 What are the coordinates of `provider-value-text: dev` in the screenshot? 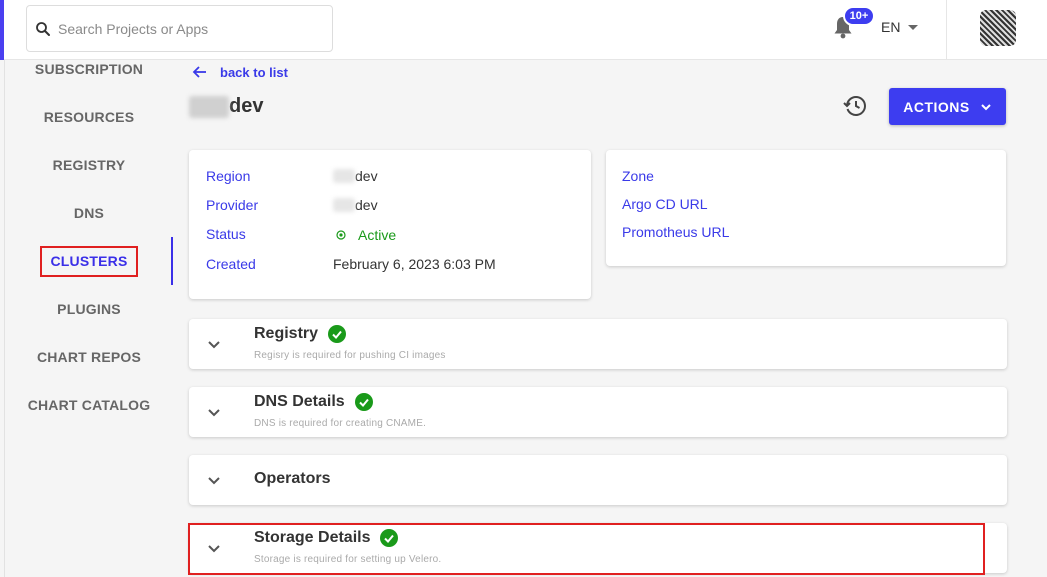 It's located at (366, 205).